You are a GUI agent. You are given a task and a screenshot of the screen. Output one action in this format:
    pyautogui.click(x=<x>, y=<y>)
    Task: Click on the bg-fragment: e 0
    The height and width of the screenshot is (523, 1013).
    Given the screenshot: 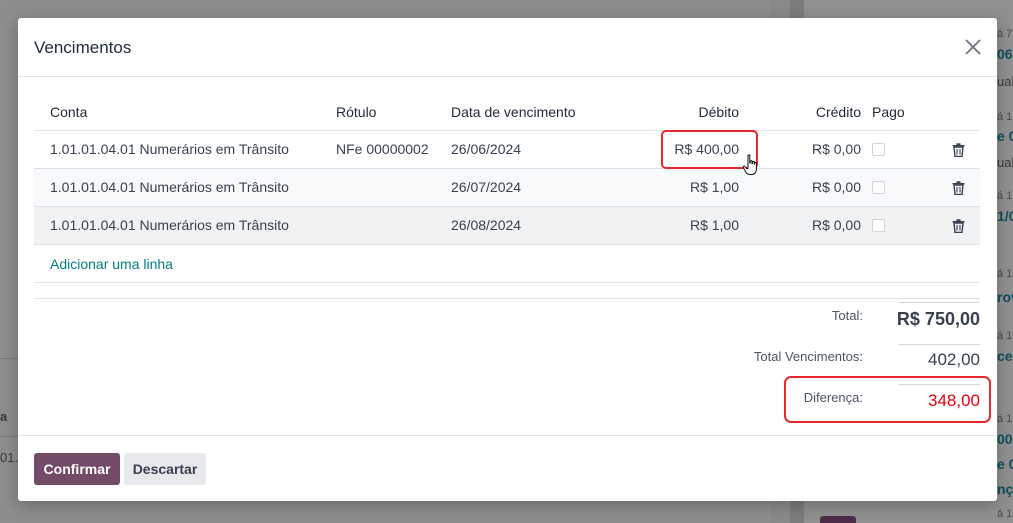 What is the action you would take?
    pyautogui.click(x=1005, y=136)
    